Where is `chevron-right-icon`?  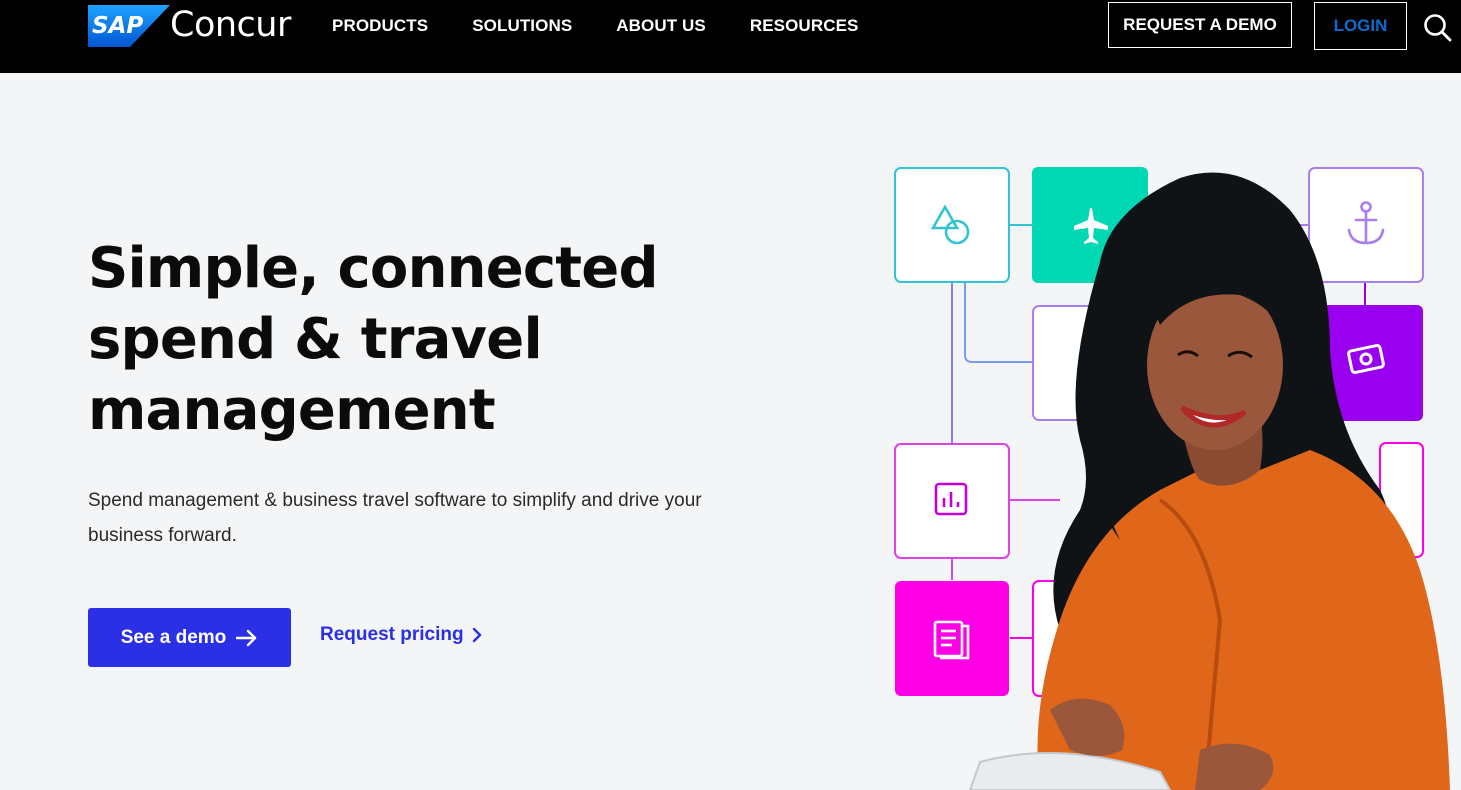 chevron-right-icon is located at coordinates (476, 635).